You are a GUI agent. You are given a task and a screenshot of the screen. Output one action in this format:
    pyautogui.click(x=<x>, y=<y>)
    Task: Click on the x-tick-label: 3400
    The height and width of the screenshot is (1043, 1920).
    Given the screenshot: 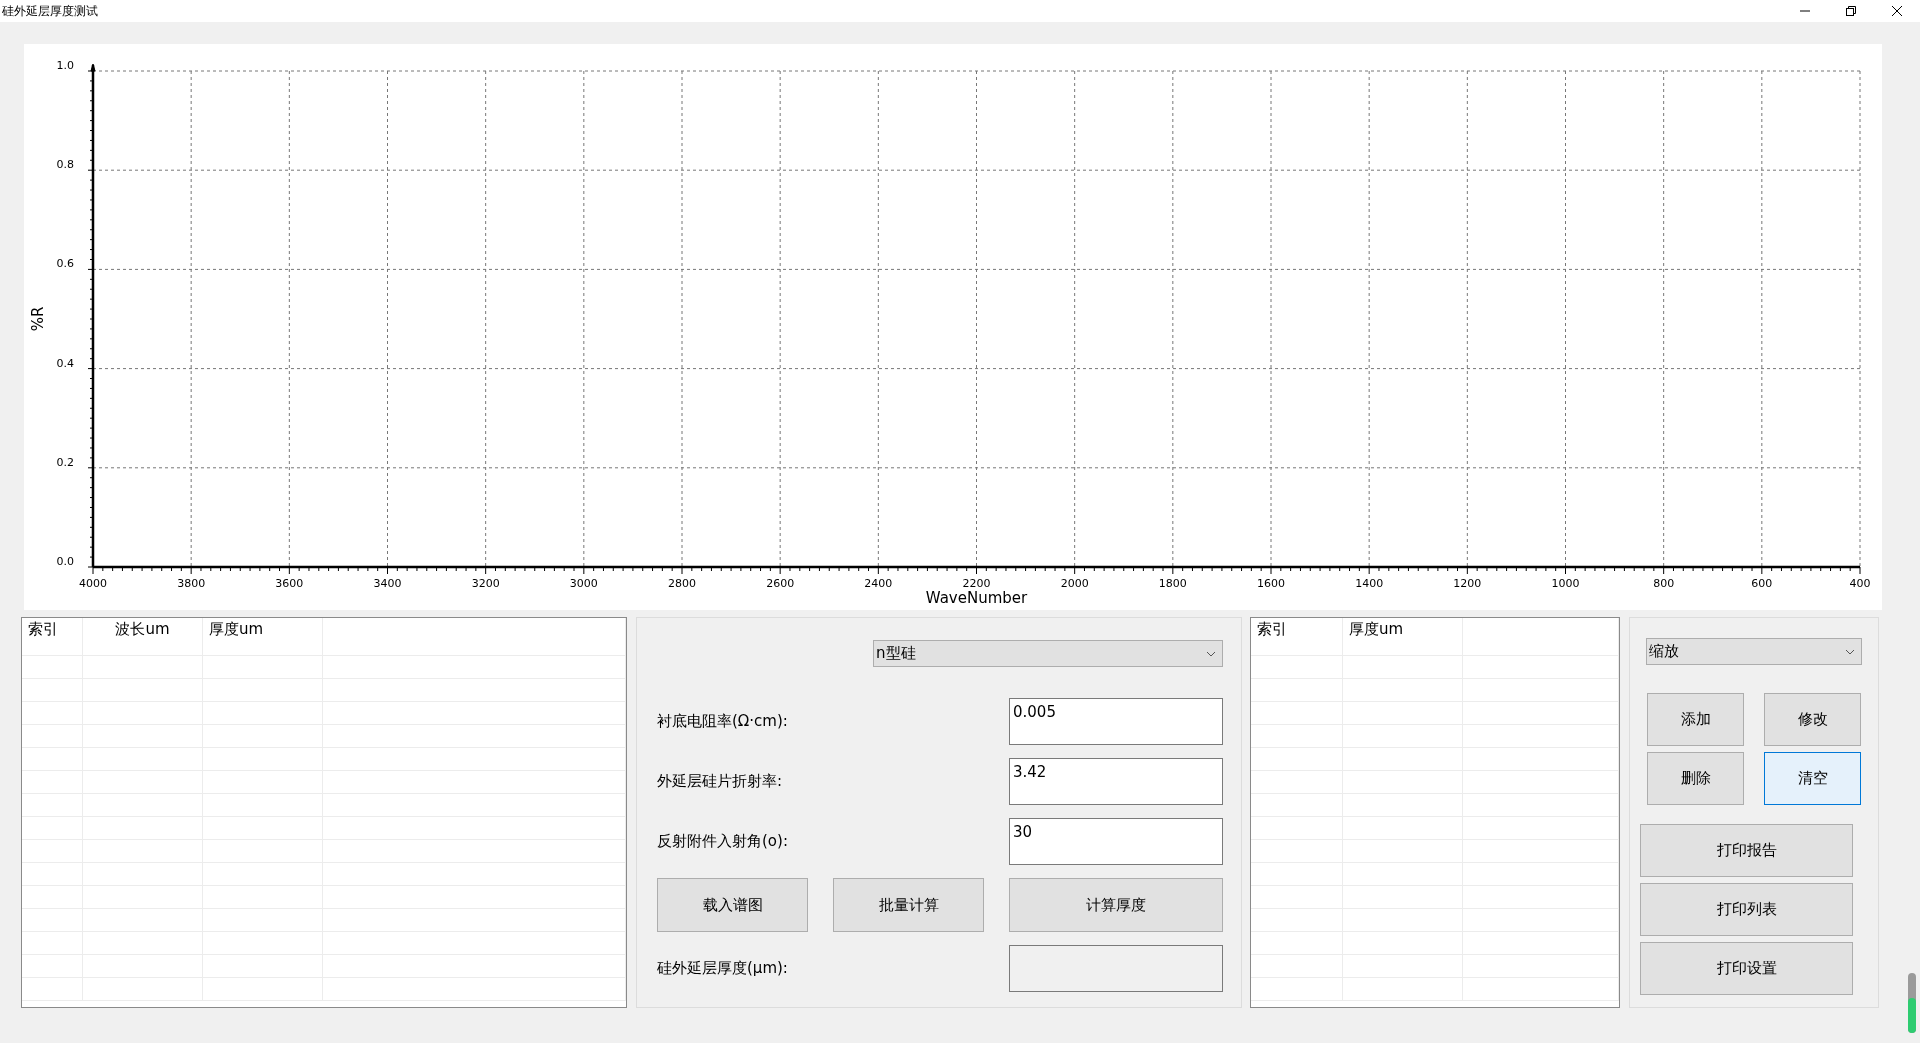 What is the action you would take?
    pyautogui.click(x=387, y=583)
    